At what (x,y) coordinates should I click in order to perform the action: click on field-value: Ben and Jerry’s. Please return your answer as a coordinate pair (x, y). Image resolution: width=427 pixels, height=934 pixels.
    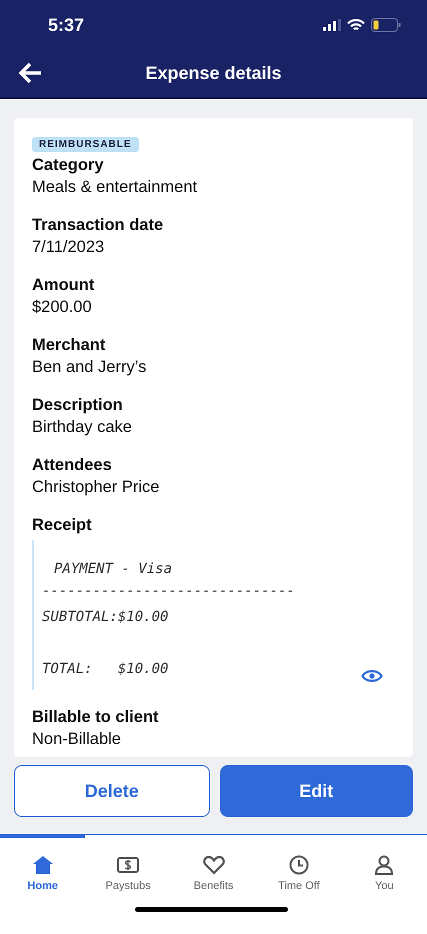
    Looking at the image, I should click on (90, 367).